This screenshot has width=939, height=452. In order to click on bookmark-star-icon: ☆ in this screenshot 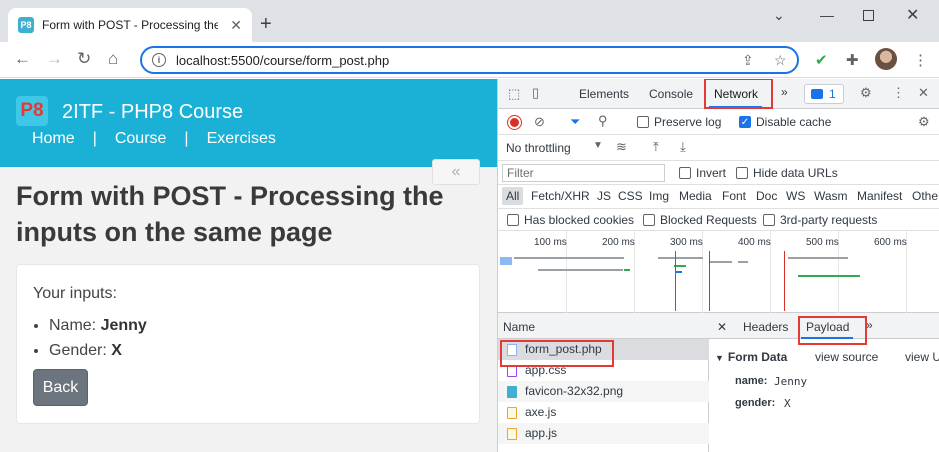, I will do `click(780, 60)`.